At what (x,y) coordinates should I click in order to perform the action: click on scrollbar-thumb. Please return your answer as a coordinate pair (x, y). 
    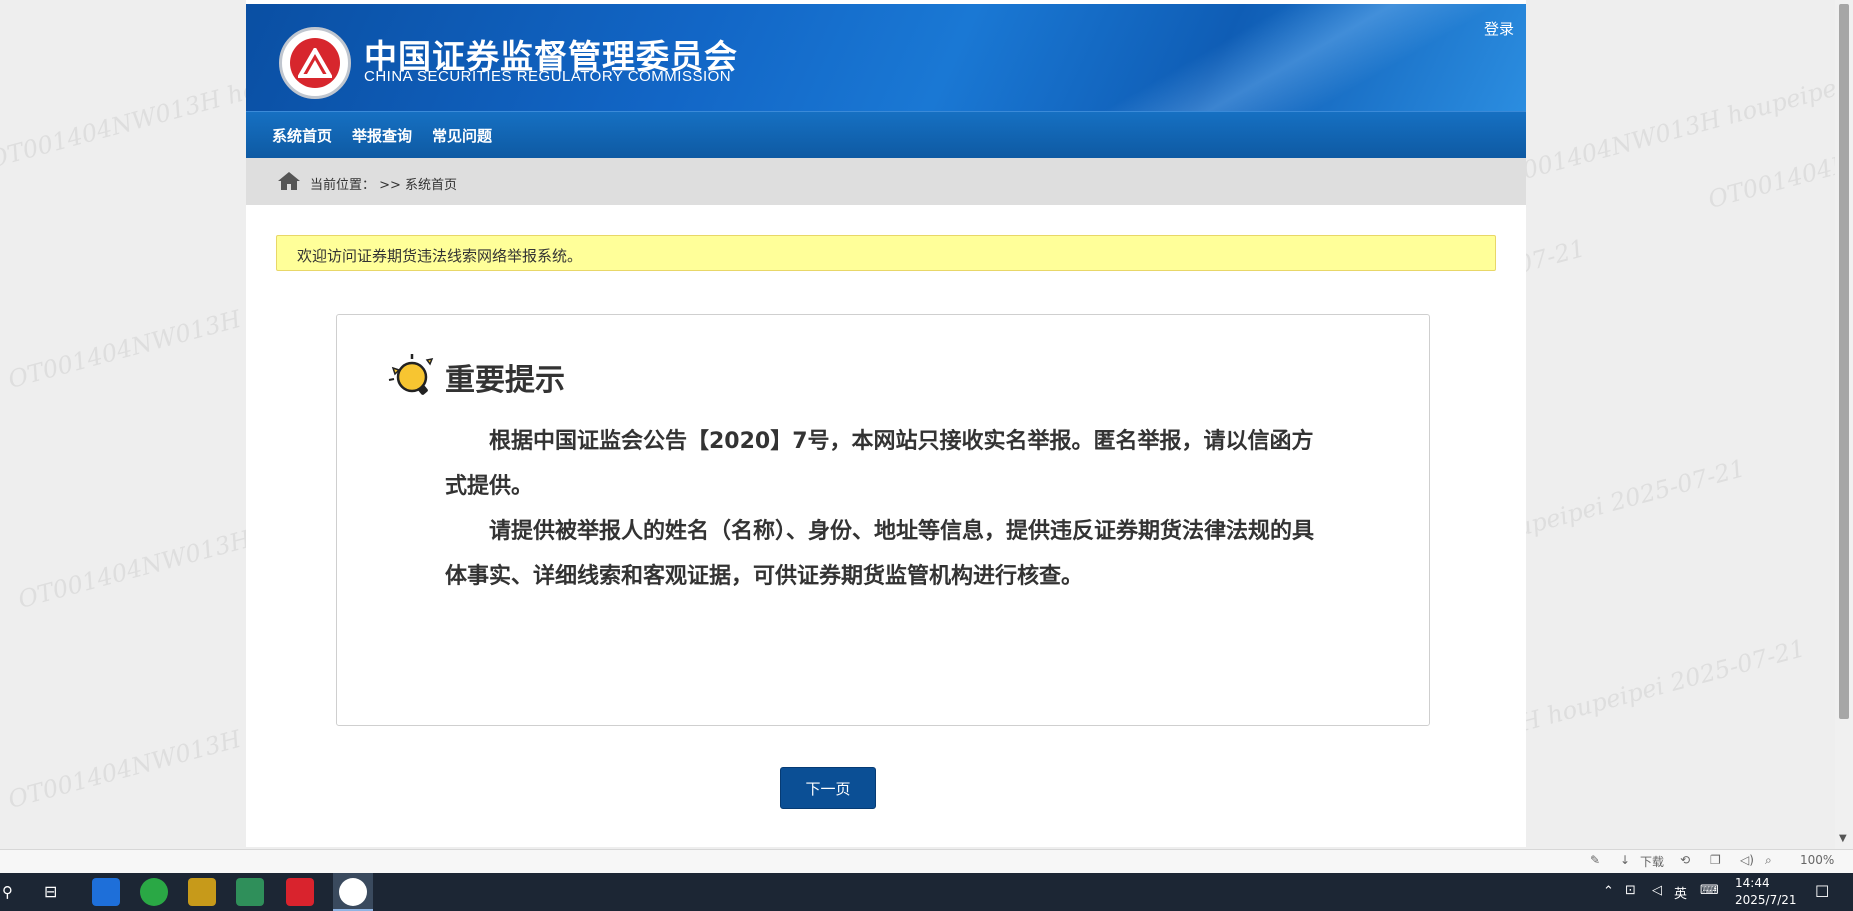
    Looking at the image, I should click on (1844, 361).